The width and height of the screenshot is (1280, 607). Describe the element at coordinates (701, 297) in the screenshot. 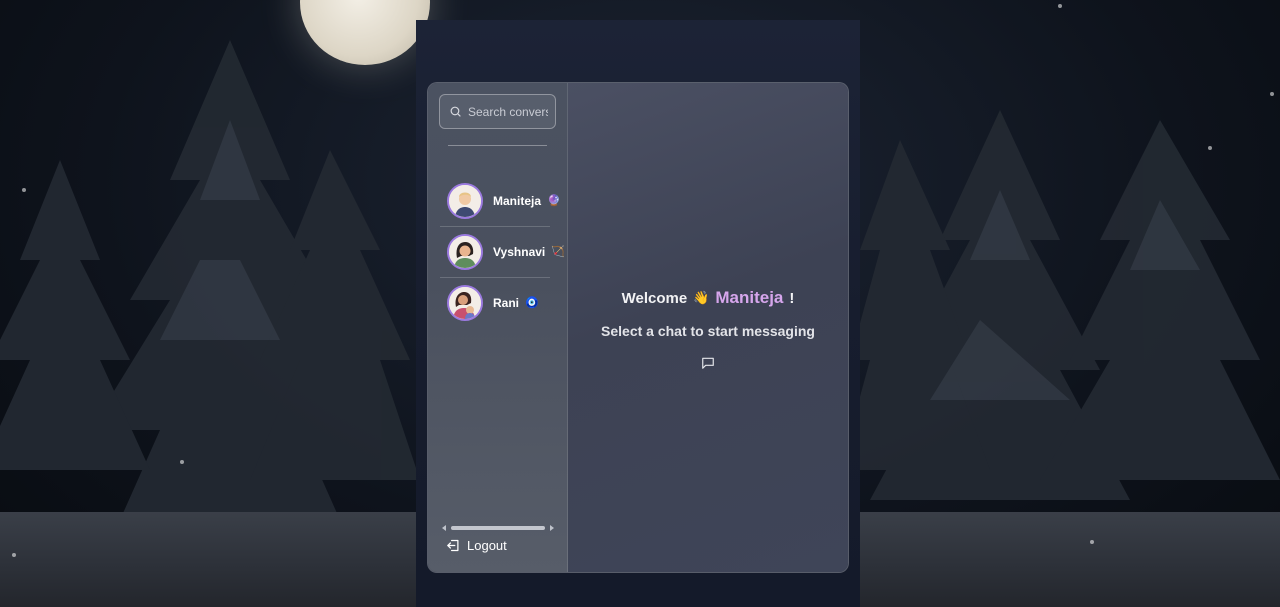

I see `wave-emoji: 👋` at that location.